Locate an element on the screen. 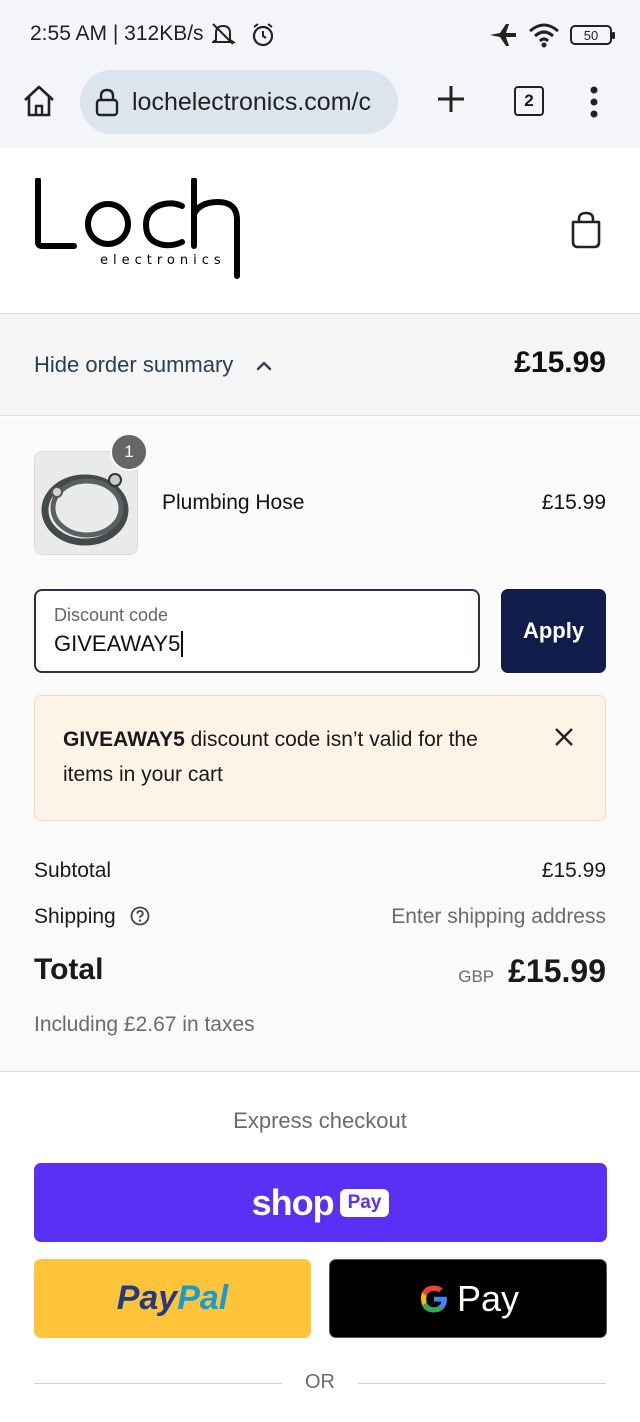 Image resolution: width=640 pixels, height=1422 pixels. lock-icon is located at coordinates (107, 102).